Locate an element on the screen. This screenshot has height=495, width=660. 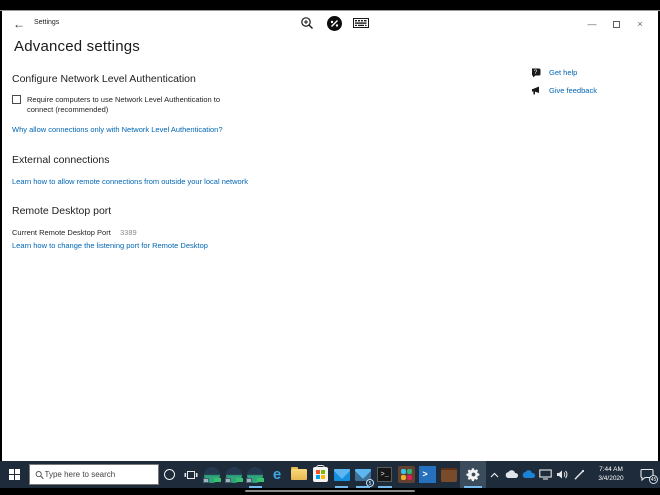
onedrive-personal-cloud-button is located at coordinates (528, 474).